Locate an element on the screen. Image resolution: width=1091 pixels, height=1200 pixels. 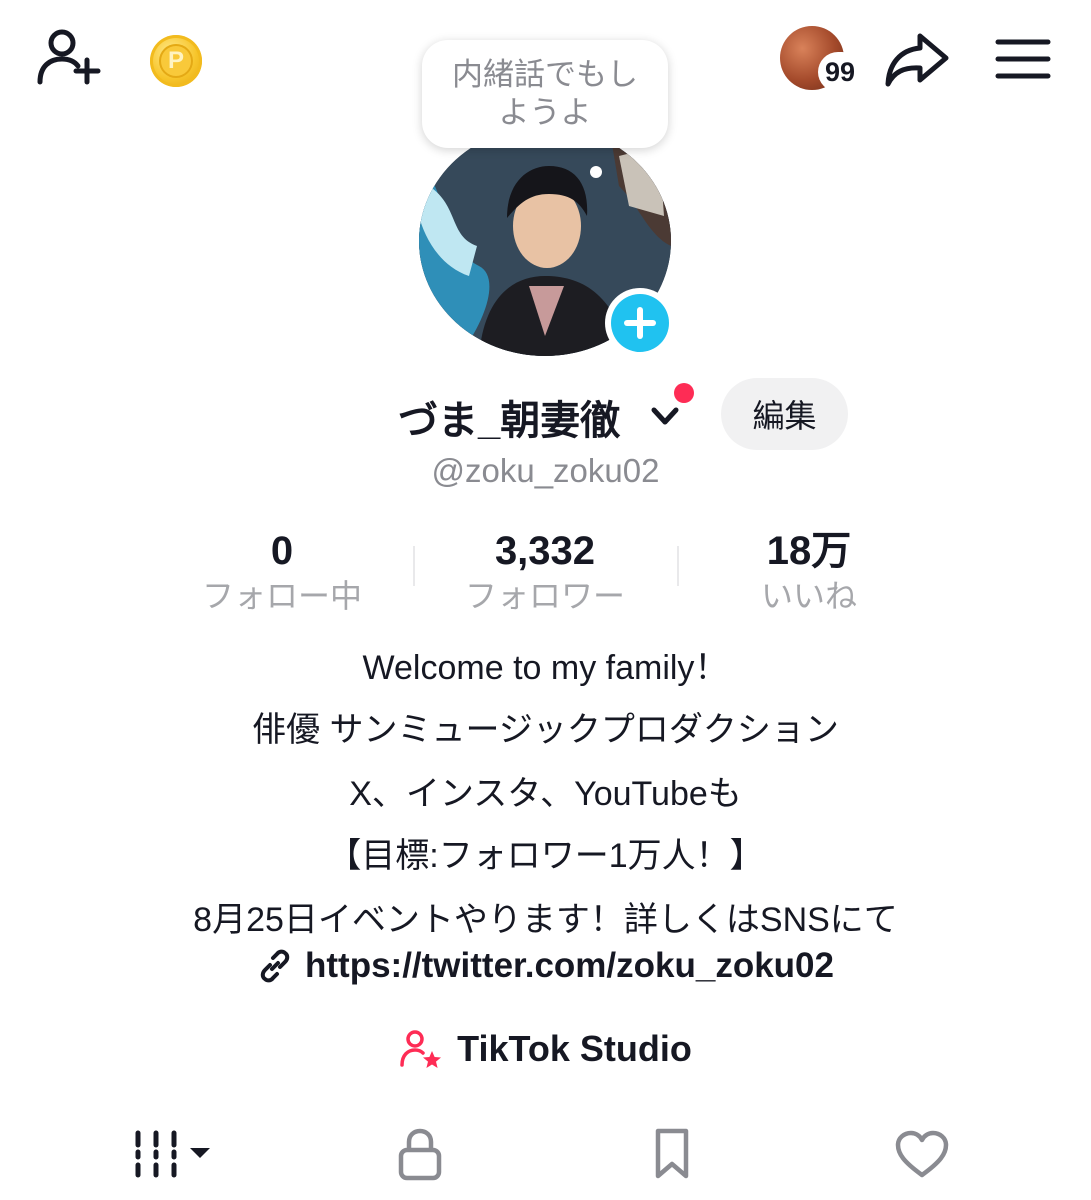
hamburger-menu-icon is located at coordinates (1023, 59).